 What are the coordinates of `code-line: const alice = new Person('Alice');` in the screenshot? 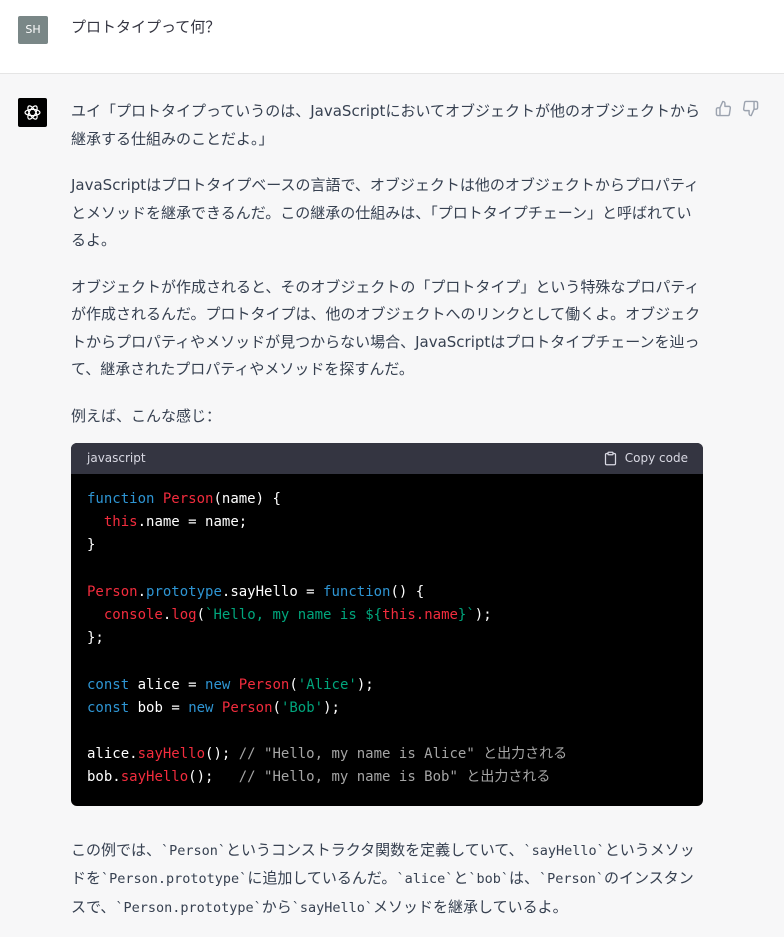 It's located at (230, 684).